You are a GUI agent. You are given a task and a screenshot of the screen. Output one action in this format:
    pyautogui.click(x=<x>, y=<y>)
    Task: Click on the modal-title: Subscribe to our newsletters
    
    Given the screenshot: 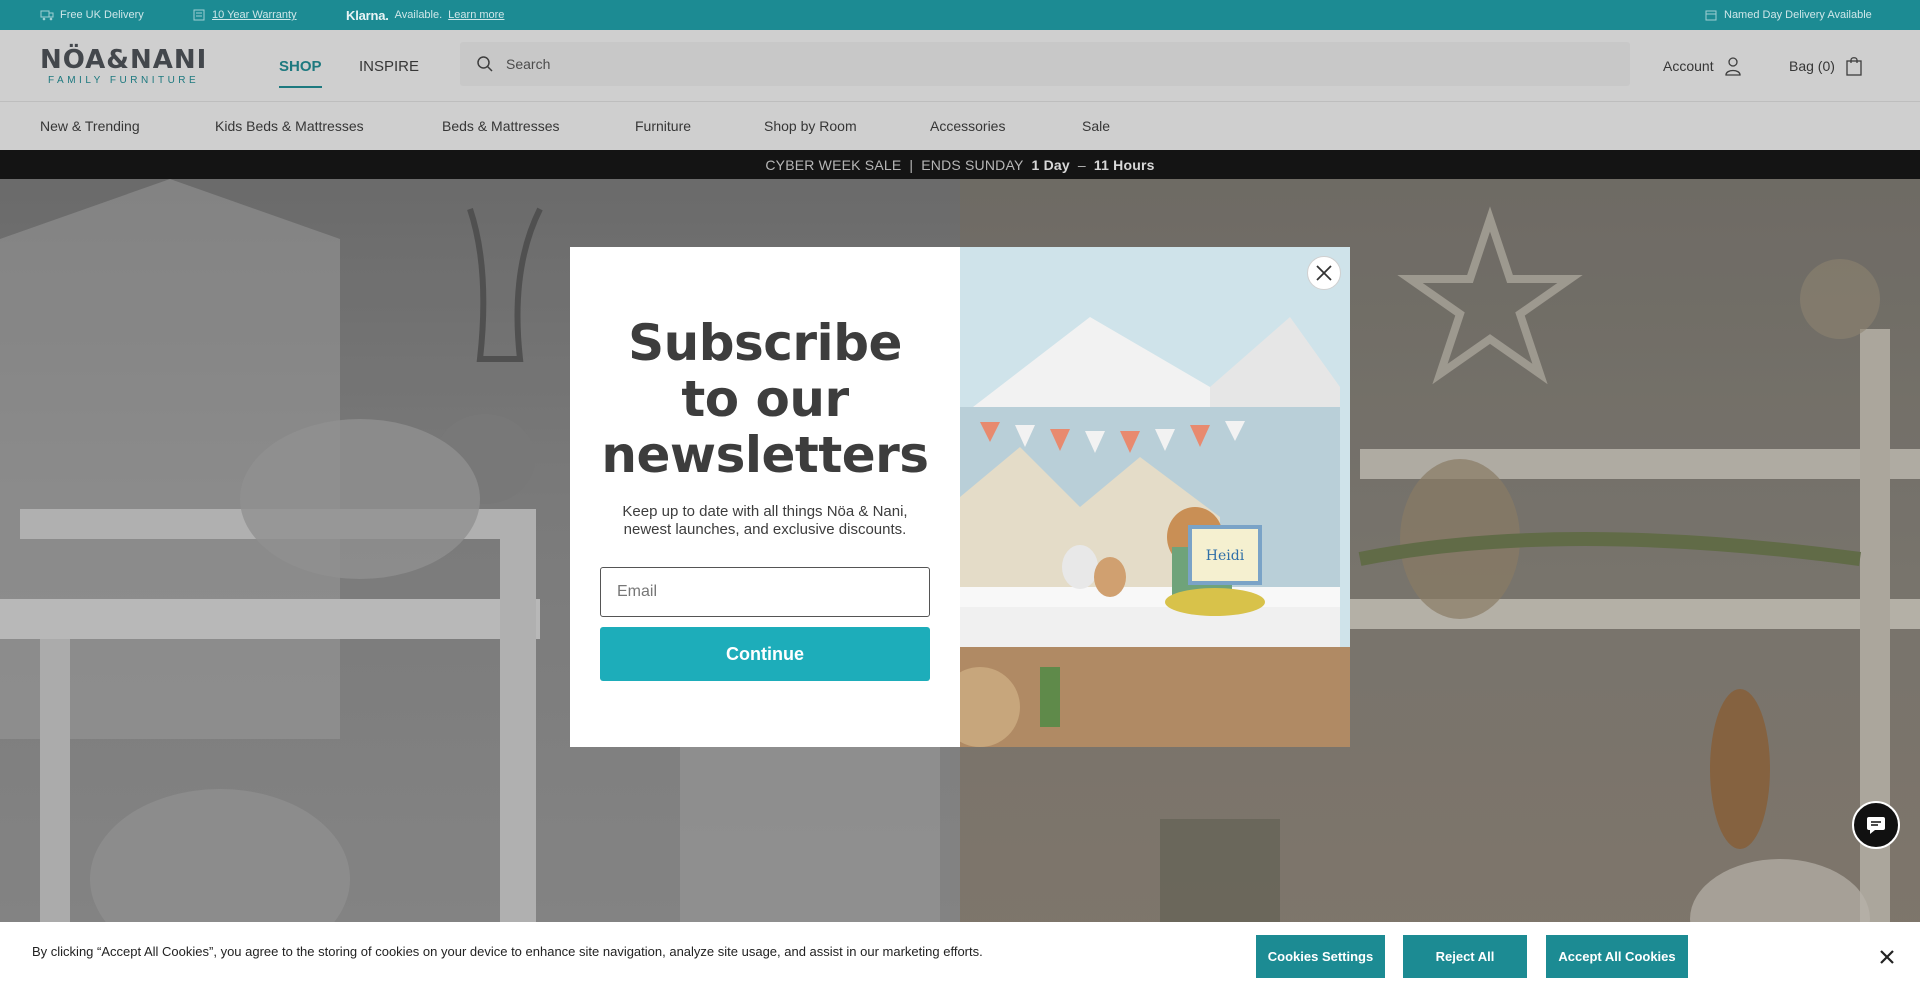 What is the action you would take?
    pyautogui.click(x=765, y=399)
    